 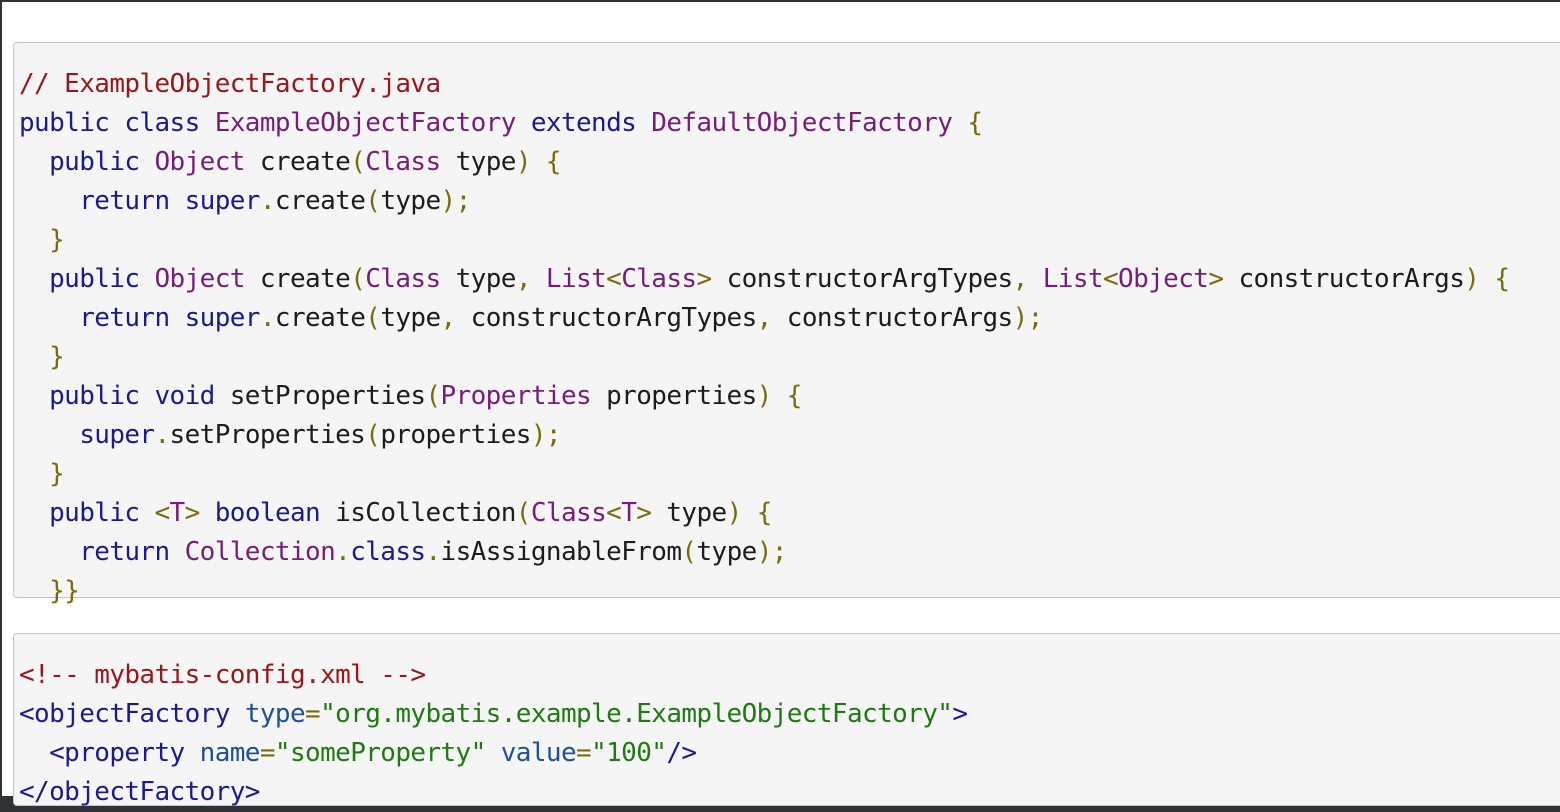 What do you see at coordinates (124, 396) in the screenshot?
I see `code-token-keyword: public void` at bounding box center [124, 396].